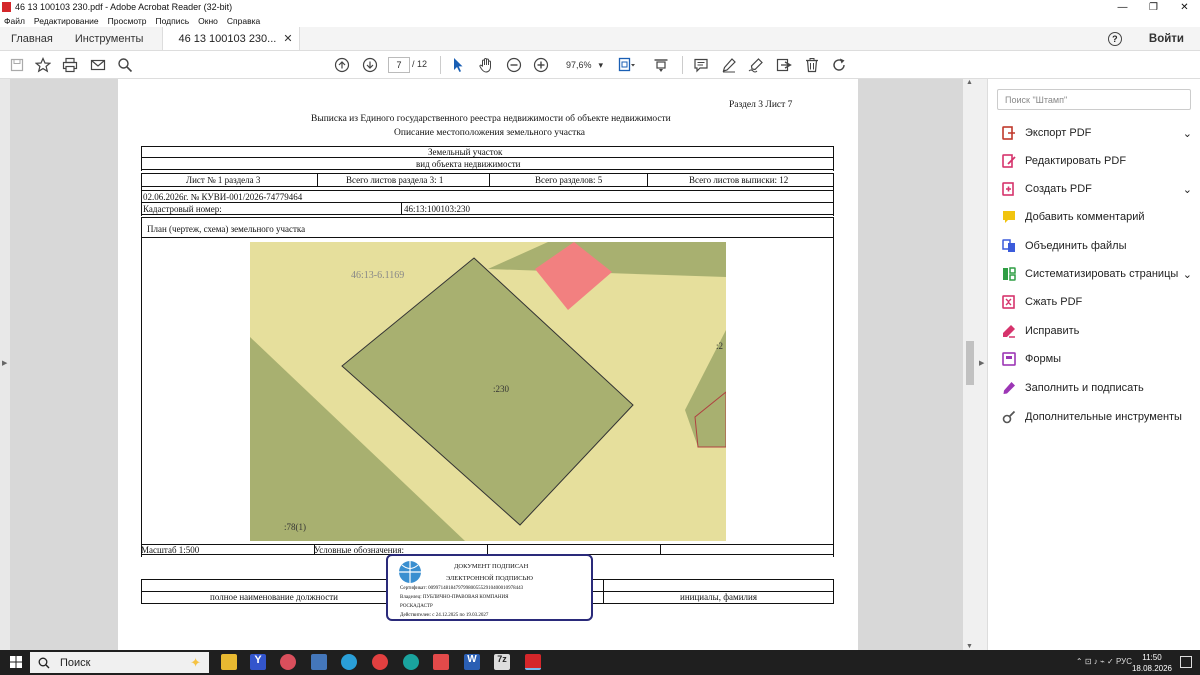 This screenshot has height=675, width=1200. I want to click on clock-date: 18.08.2026, so click(1151, 668).